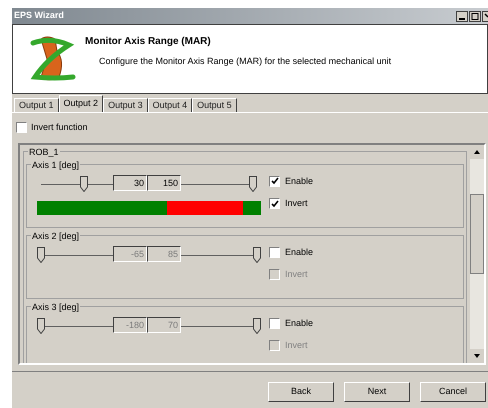  What do you see at coordinates (462, 16) in the screenshot?
I see `minimize-icon` at bounding box center [462, 16].